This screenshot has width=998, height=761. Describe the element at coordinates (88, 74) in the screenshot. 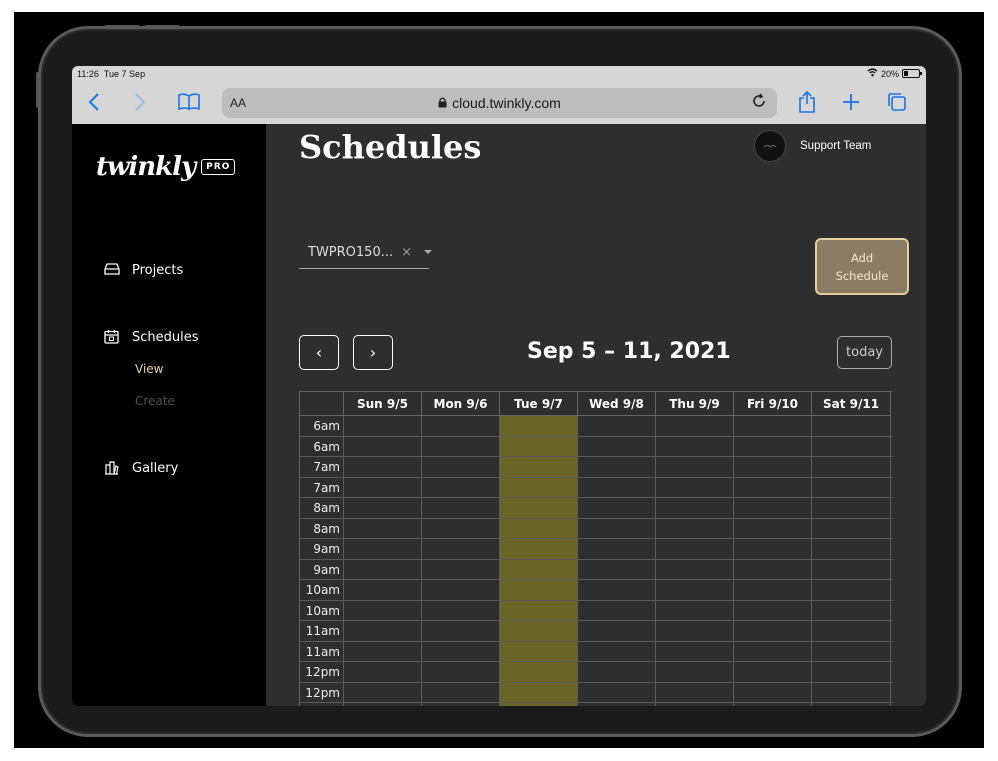

I see `status-clock: 11:26` at that location.